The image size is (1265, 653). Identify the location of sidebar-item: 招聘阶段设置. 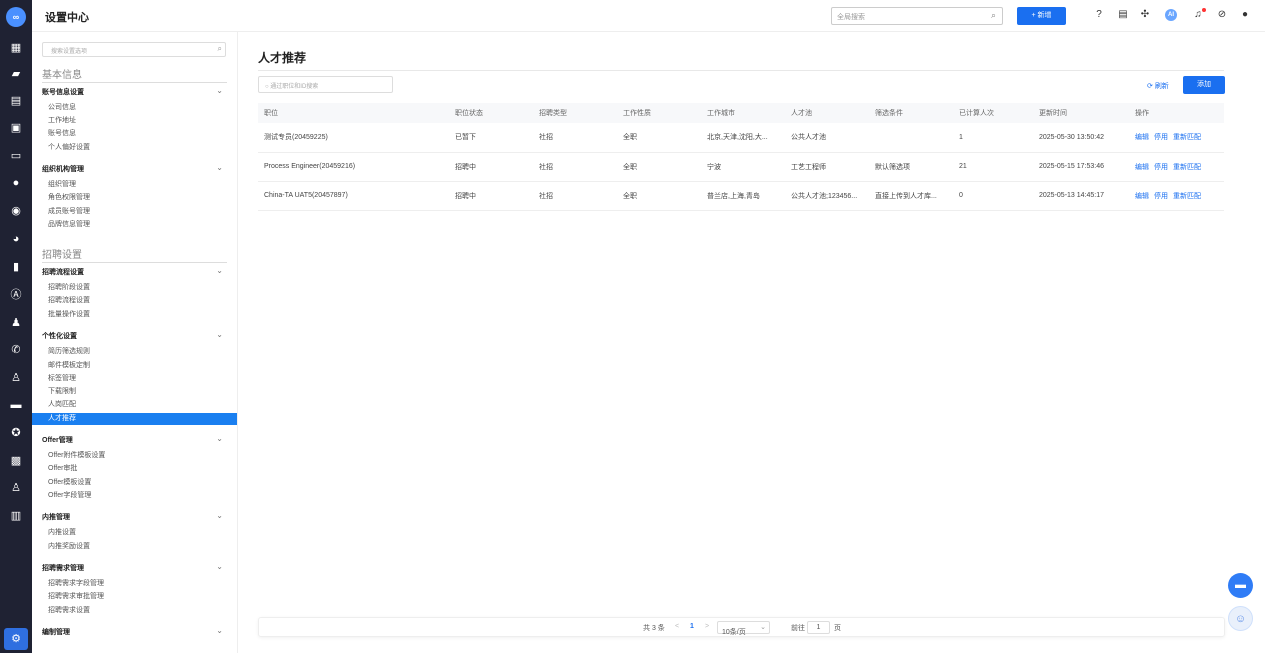
(69, 288).